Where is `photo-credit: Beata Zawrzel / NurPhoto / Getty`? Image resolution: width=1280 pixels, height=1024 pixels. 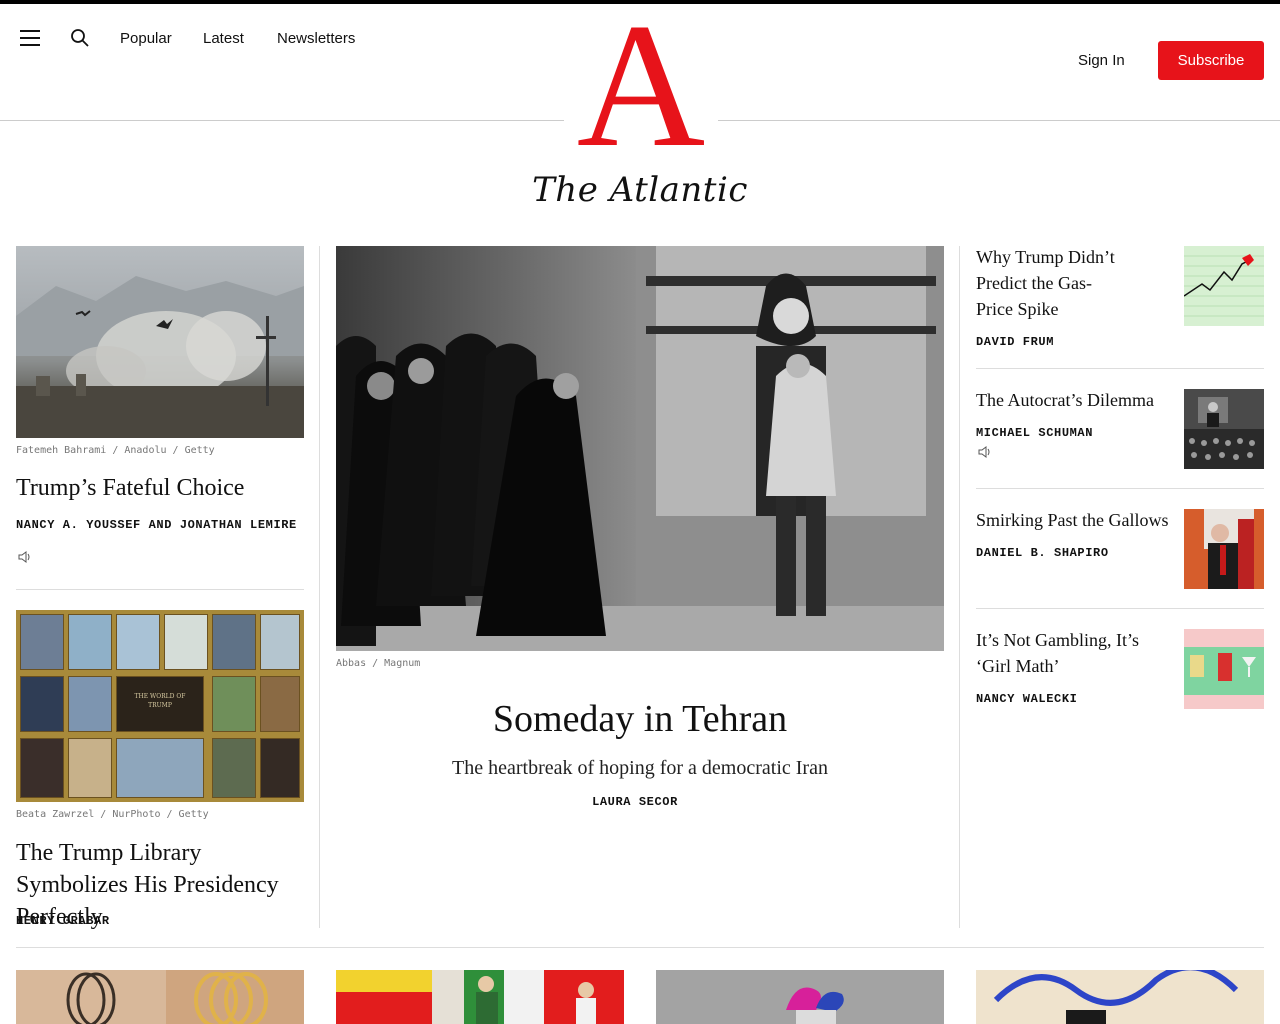 photo-credit: Beata Zawrzel / NurPhoto / Getty is located at coordinates (112, 814).